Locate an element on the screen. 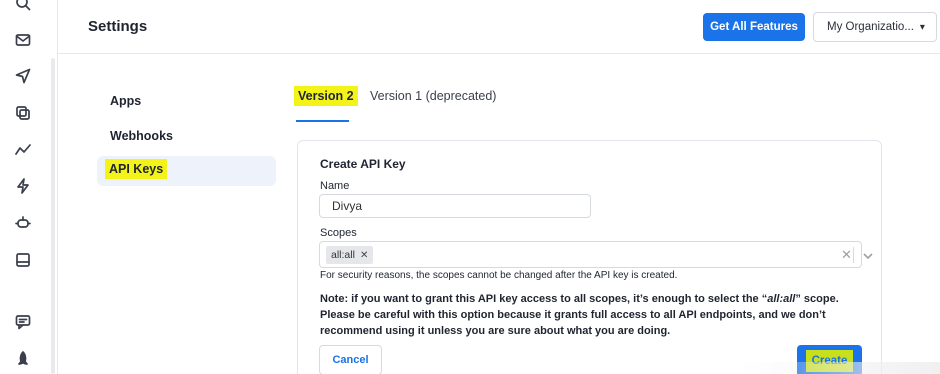 Image resolution: width=940 pixels, height=374 pixels. chat-icon is located at coordinates (23, 322).